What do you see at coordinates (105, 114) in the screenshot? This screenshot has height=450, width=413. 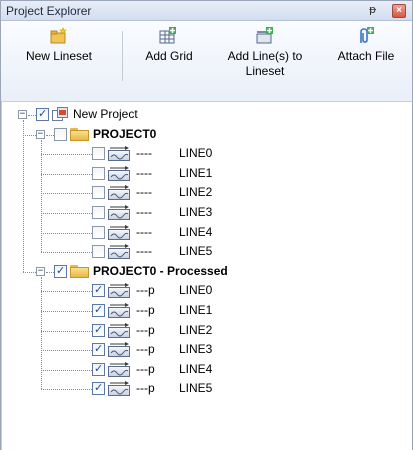 I see `root-node-label: New Project` at bounding box center [105, 114].